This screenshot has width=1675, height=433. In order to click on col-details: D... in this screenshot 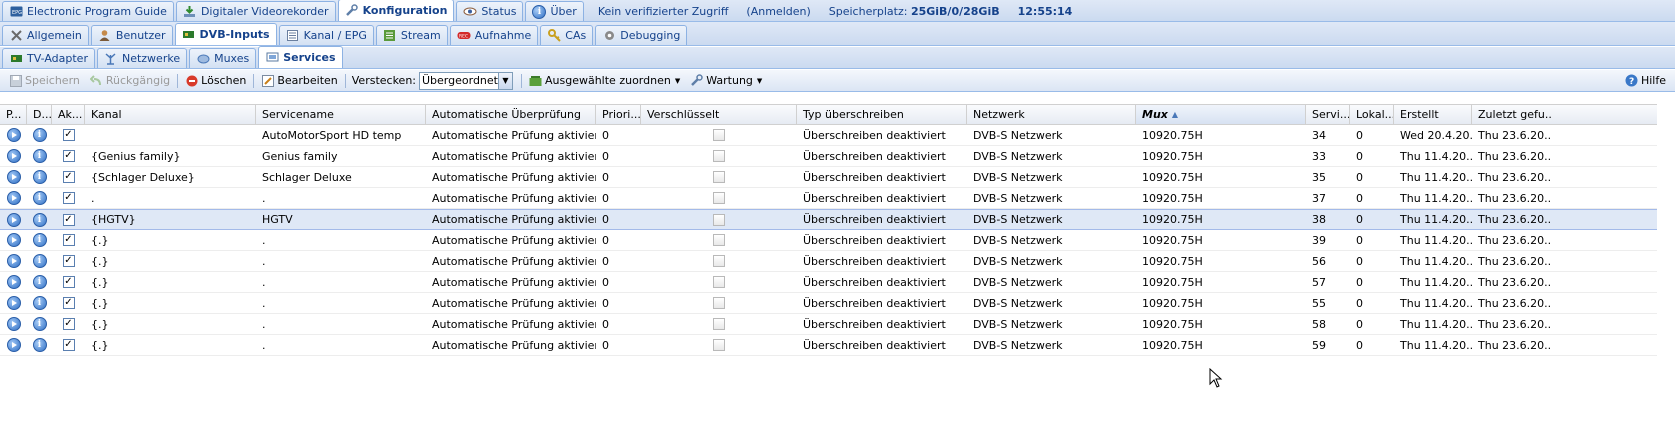, I will do `click(39, 114)`.